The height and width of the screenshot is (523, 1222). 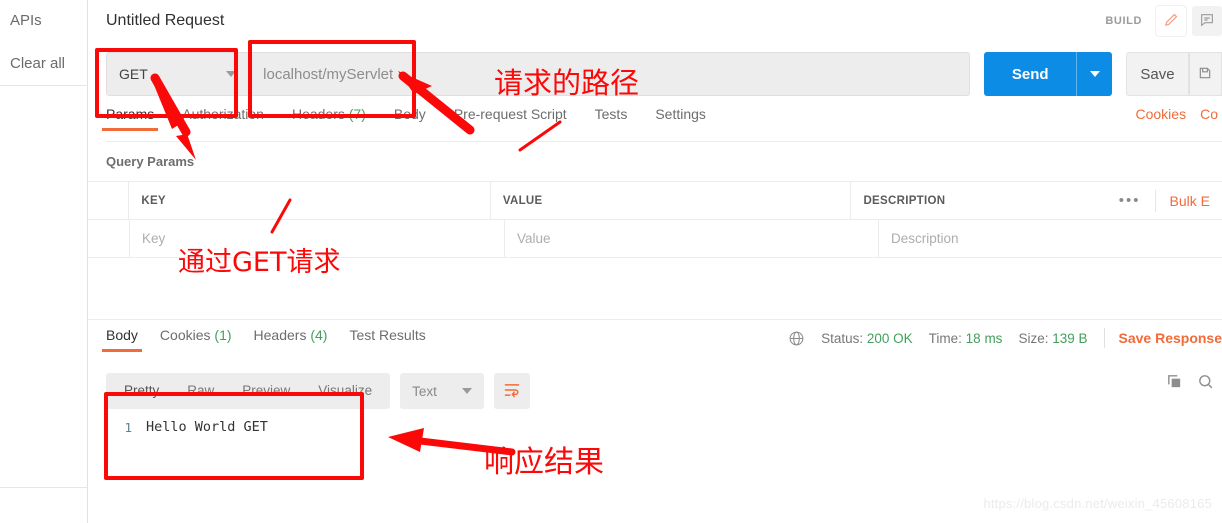 I want to click on tab-tests: Tests, so click(x=611, y=118).